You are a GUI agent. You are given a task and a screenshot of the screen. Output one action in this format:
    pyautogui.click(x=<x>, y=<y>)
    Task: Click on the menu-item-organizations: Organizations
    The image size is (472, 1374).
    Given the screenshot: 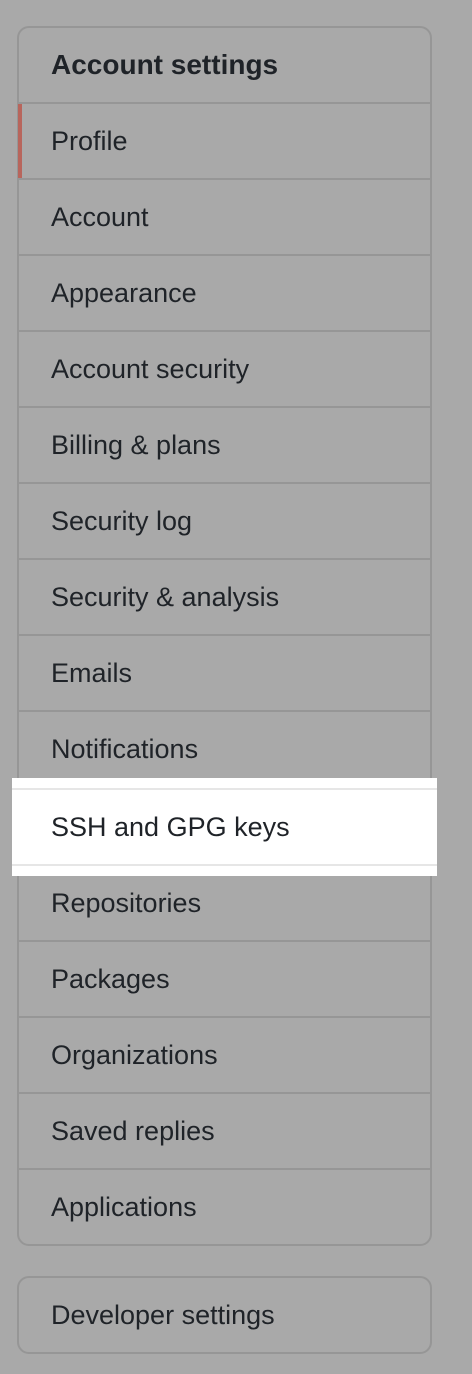 What is the action you would take?
    pyautogui.click(x=224, y=1056)
    